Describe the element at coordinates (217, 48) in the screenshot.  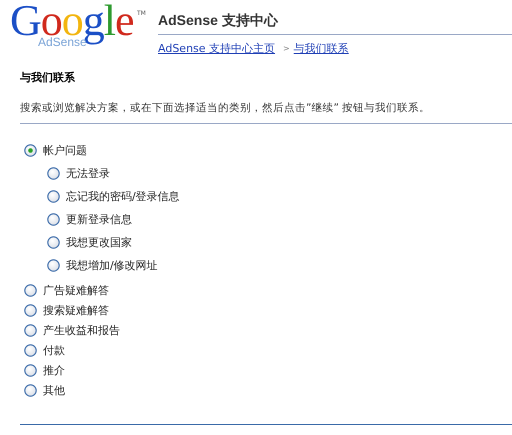
I see `breadcrumb-link: AdSense 支持中心主页` at that location.